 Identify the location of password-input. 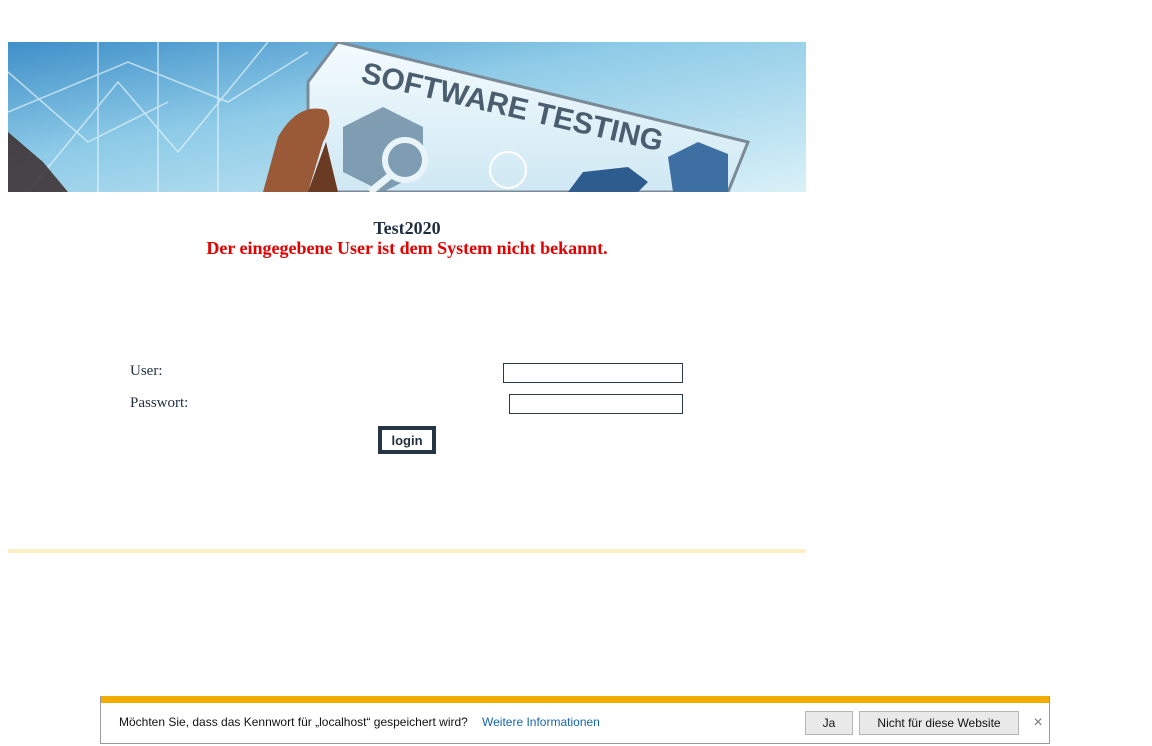
(596, 404).